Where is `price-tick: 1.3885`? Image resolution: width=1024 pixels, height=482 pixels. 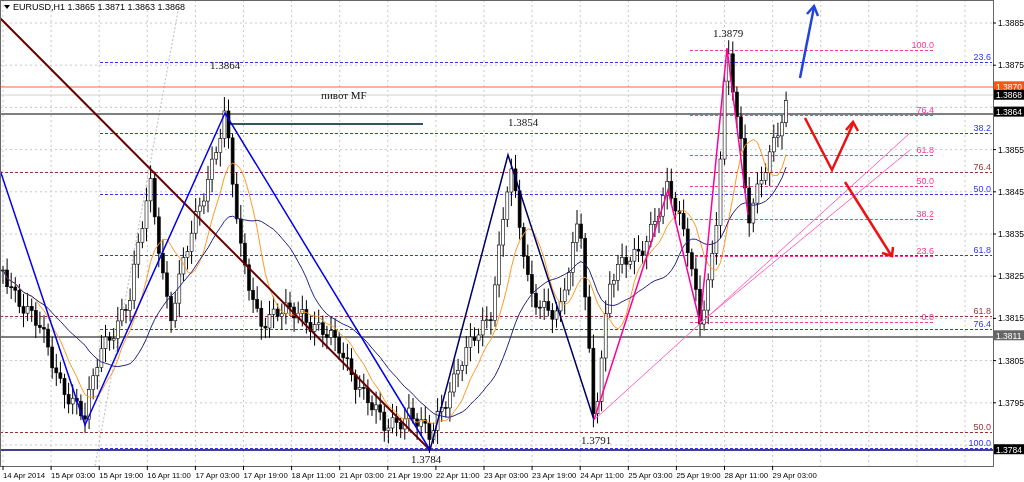 price-tick: 1.3885 is located at coordinates (1011, 23).